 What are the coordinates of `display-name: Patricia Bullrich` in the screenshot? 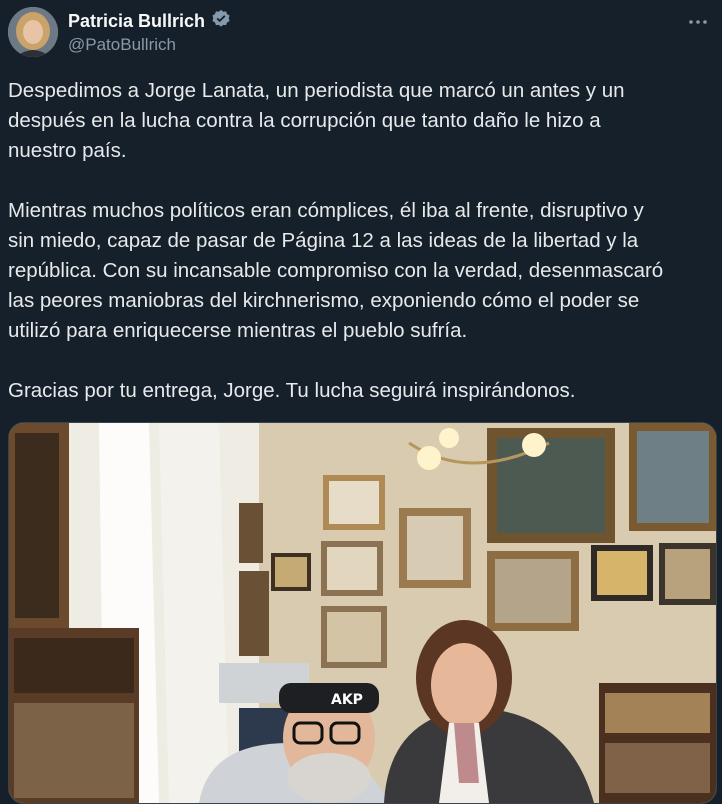 It's located at (136, 21).